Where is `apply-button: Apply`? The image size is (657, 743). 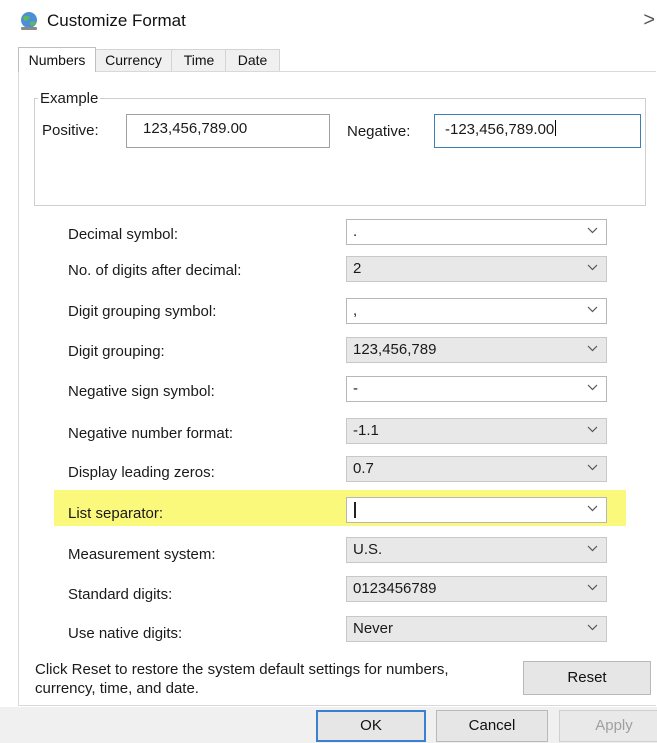
apply-button: Apply is located at coordinates (608, 726).